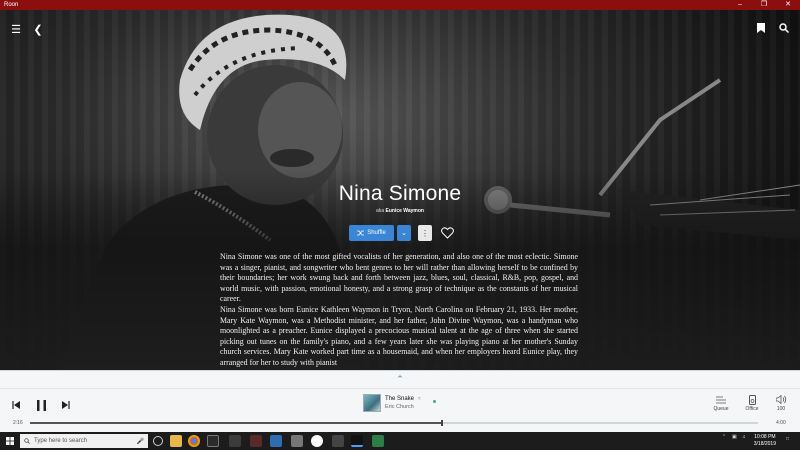  Describe the element at coordinates (16, 30) in the screenshot. I see `hamburger-menu-icon: ☰` at that location.